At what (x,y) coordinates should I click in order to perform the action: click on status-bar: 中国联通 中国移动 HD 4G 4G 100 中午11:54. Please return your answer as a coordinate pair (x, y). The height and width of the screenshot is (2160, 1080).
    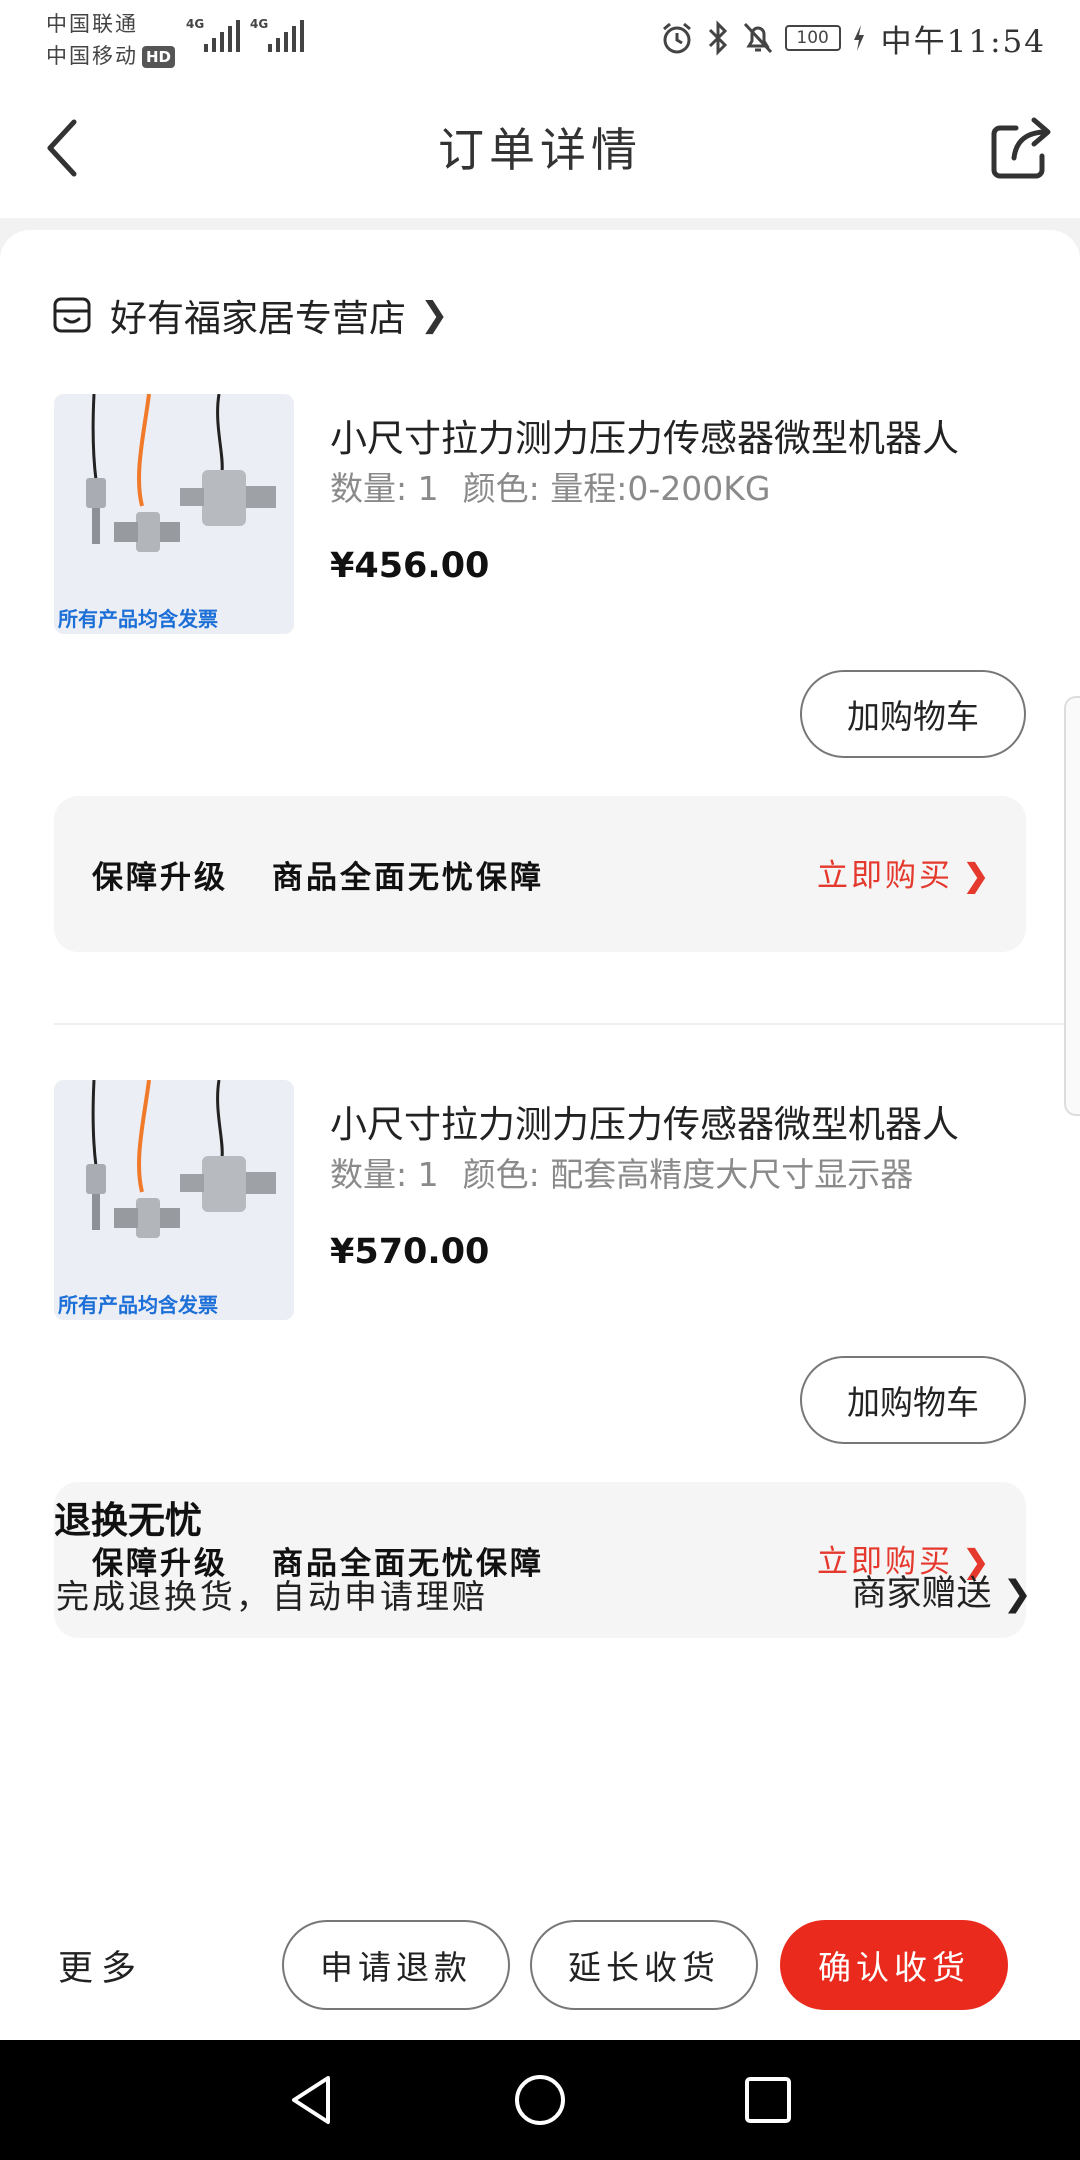
    Looking at the image, I should click on (540, 38).